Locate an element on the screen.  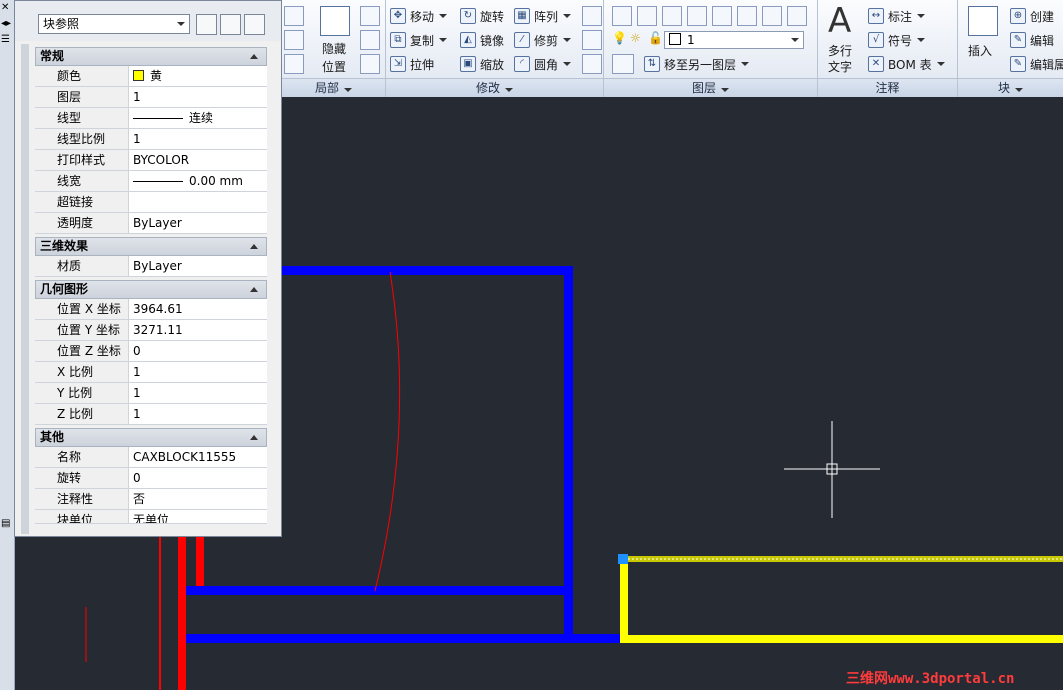
watermark: 三维网www.3dportal.cn is located at coordinates (930, 679).